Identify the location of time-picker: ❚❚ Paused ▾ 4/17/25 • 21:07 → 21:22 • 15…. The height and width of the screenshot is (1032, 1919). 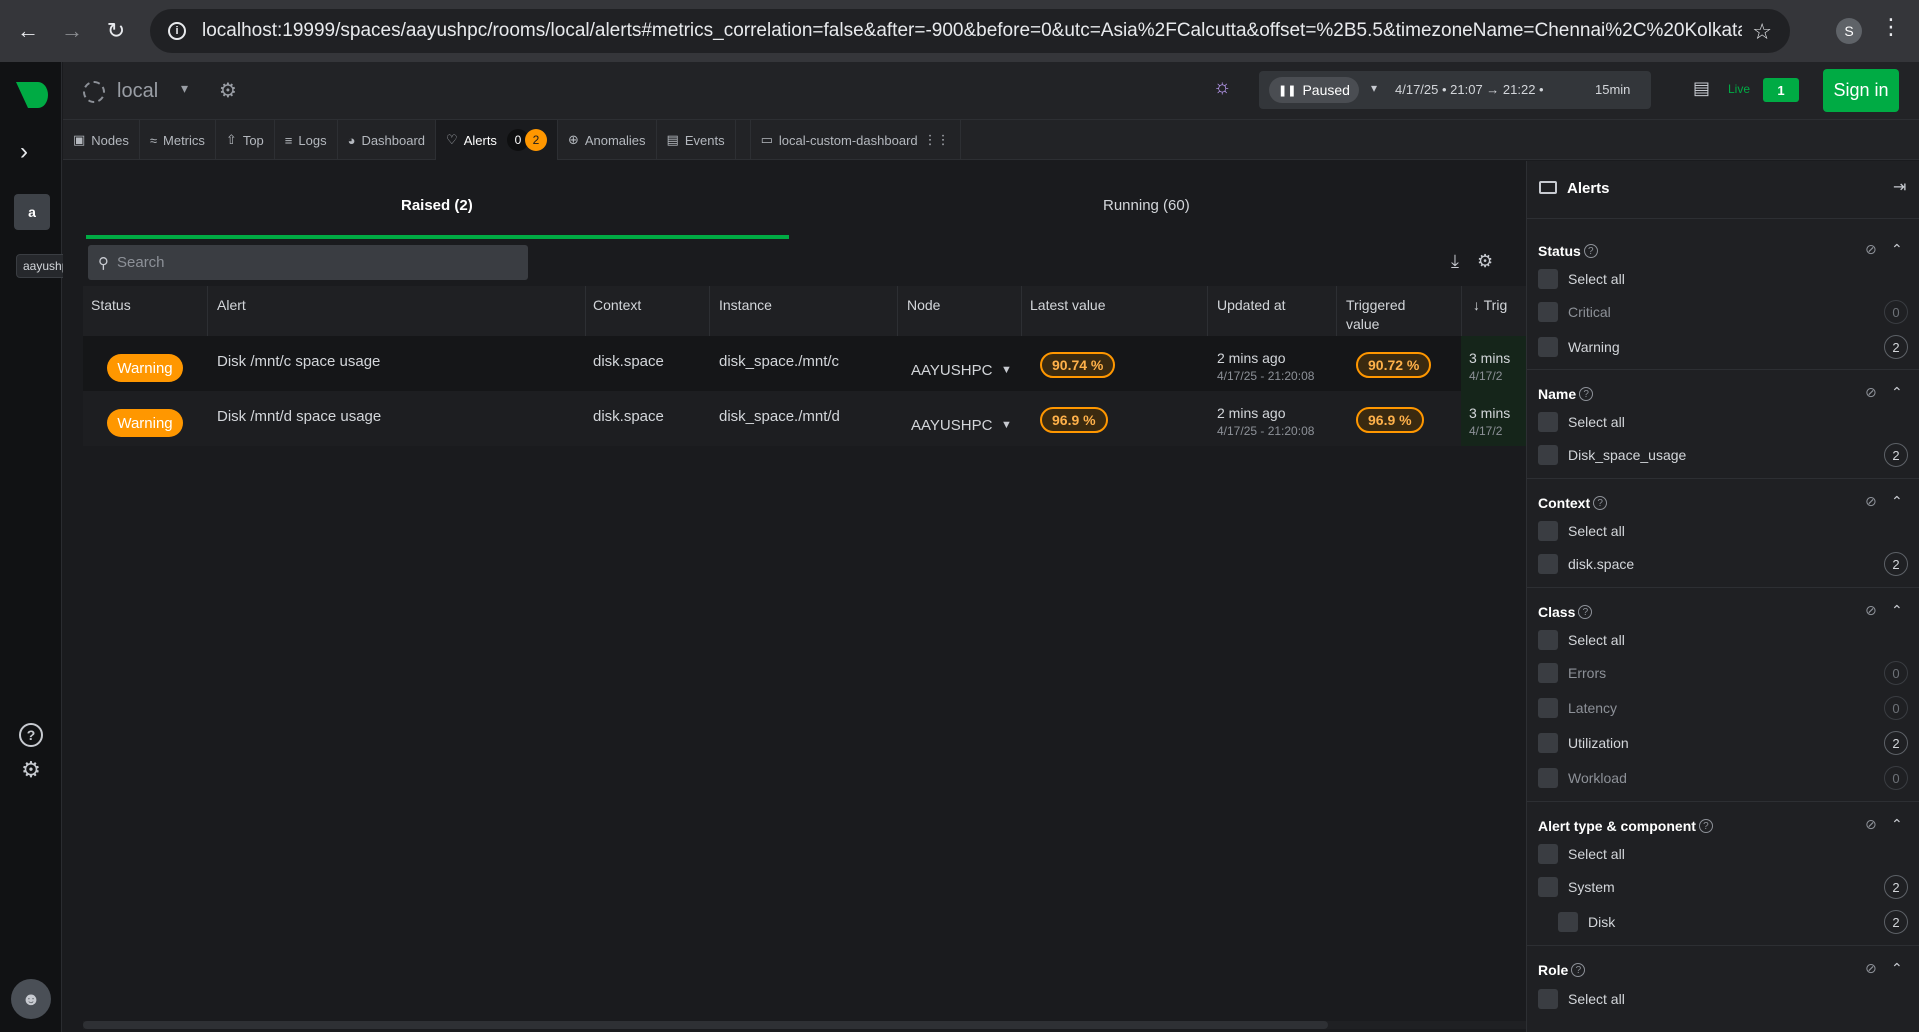
(1455, 90).